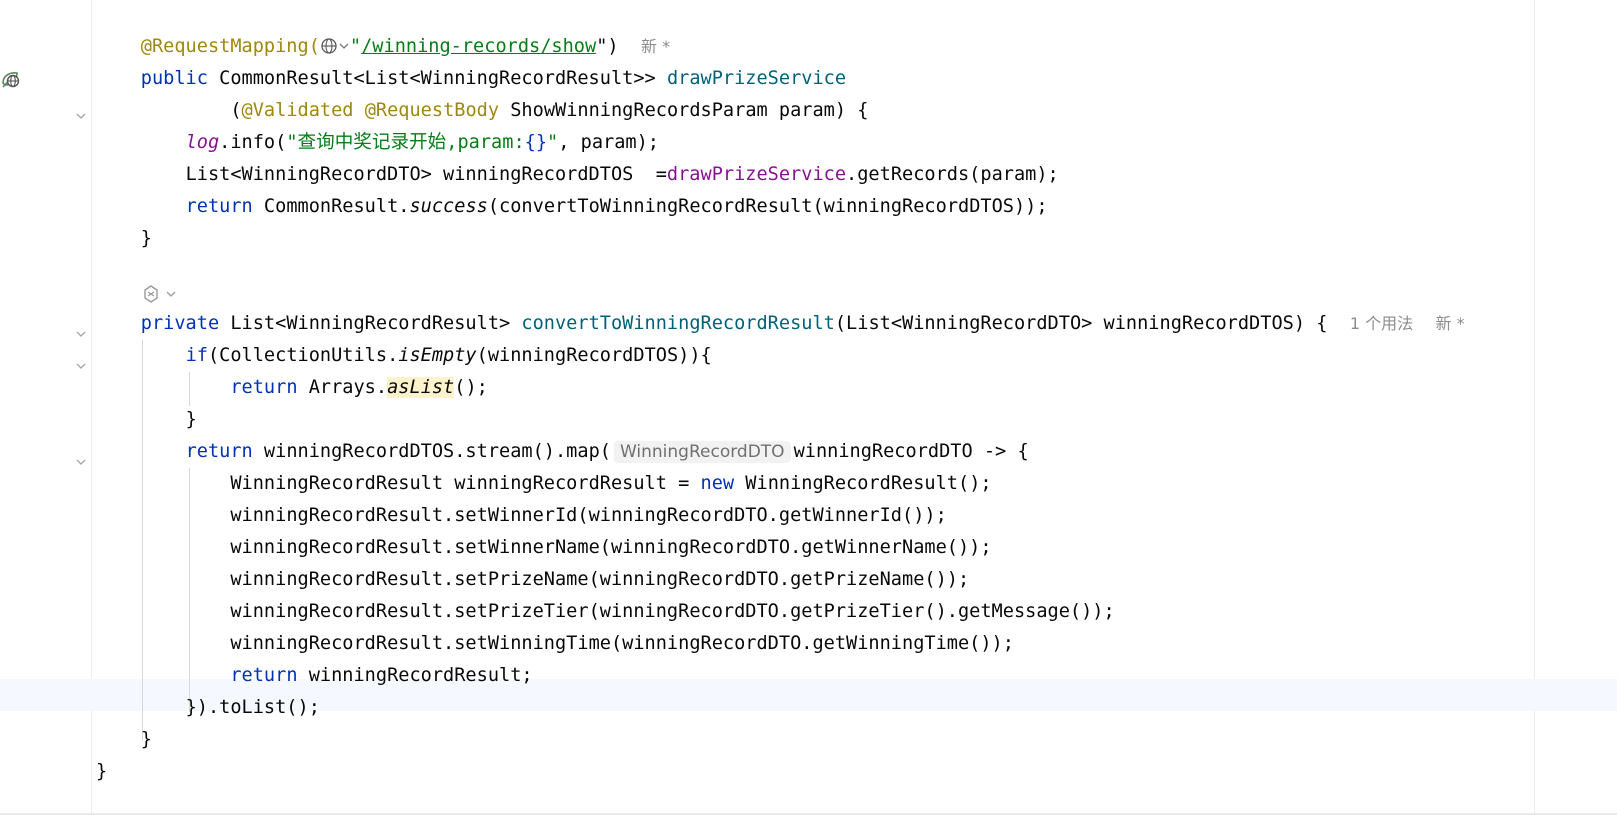 This screenshot has height=815, width=1617. I want to click on format-placeholder: {}, so click(536, 142).